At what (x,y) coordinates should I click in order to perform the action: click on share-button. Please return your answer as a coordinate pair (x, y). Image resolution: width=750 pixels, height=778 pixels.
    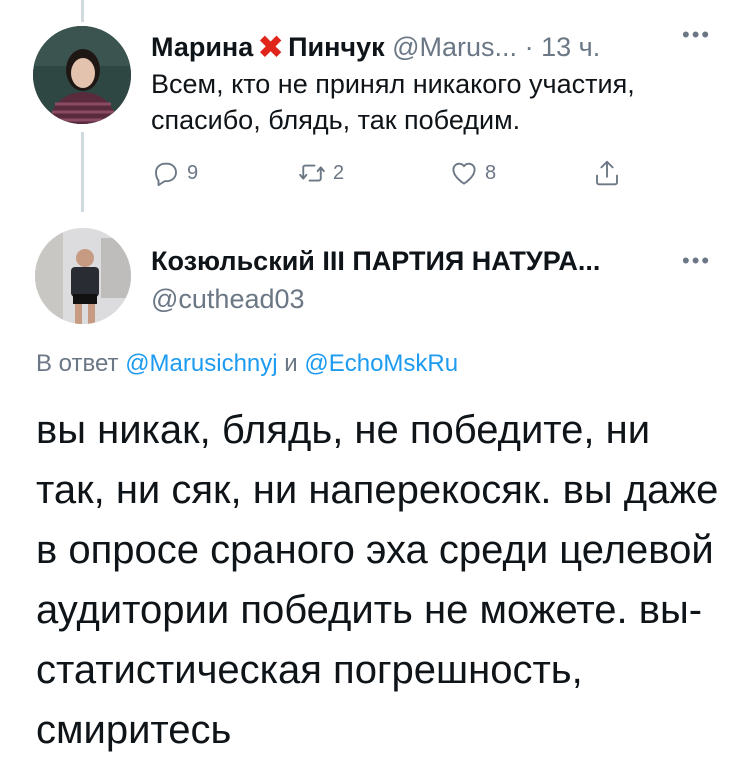
    Looking at the image, I should click on (610, 173).